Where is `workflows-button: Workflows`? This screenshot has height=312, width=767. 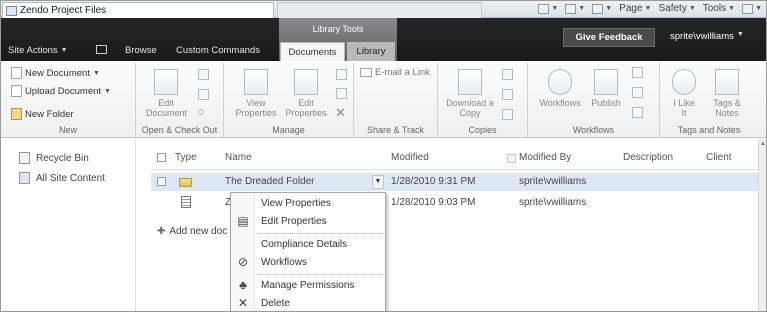 workflows-button: Workflows is located at coordinates (560, 88).